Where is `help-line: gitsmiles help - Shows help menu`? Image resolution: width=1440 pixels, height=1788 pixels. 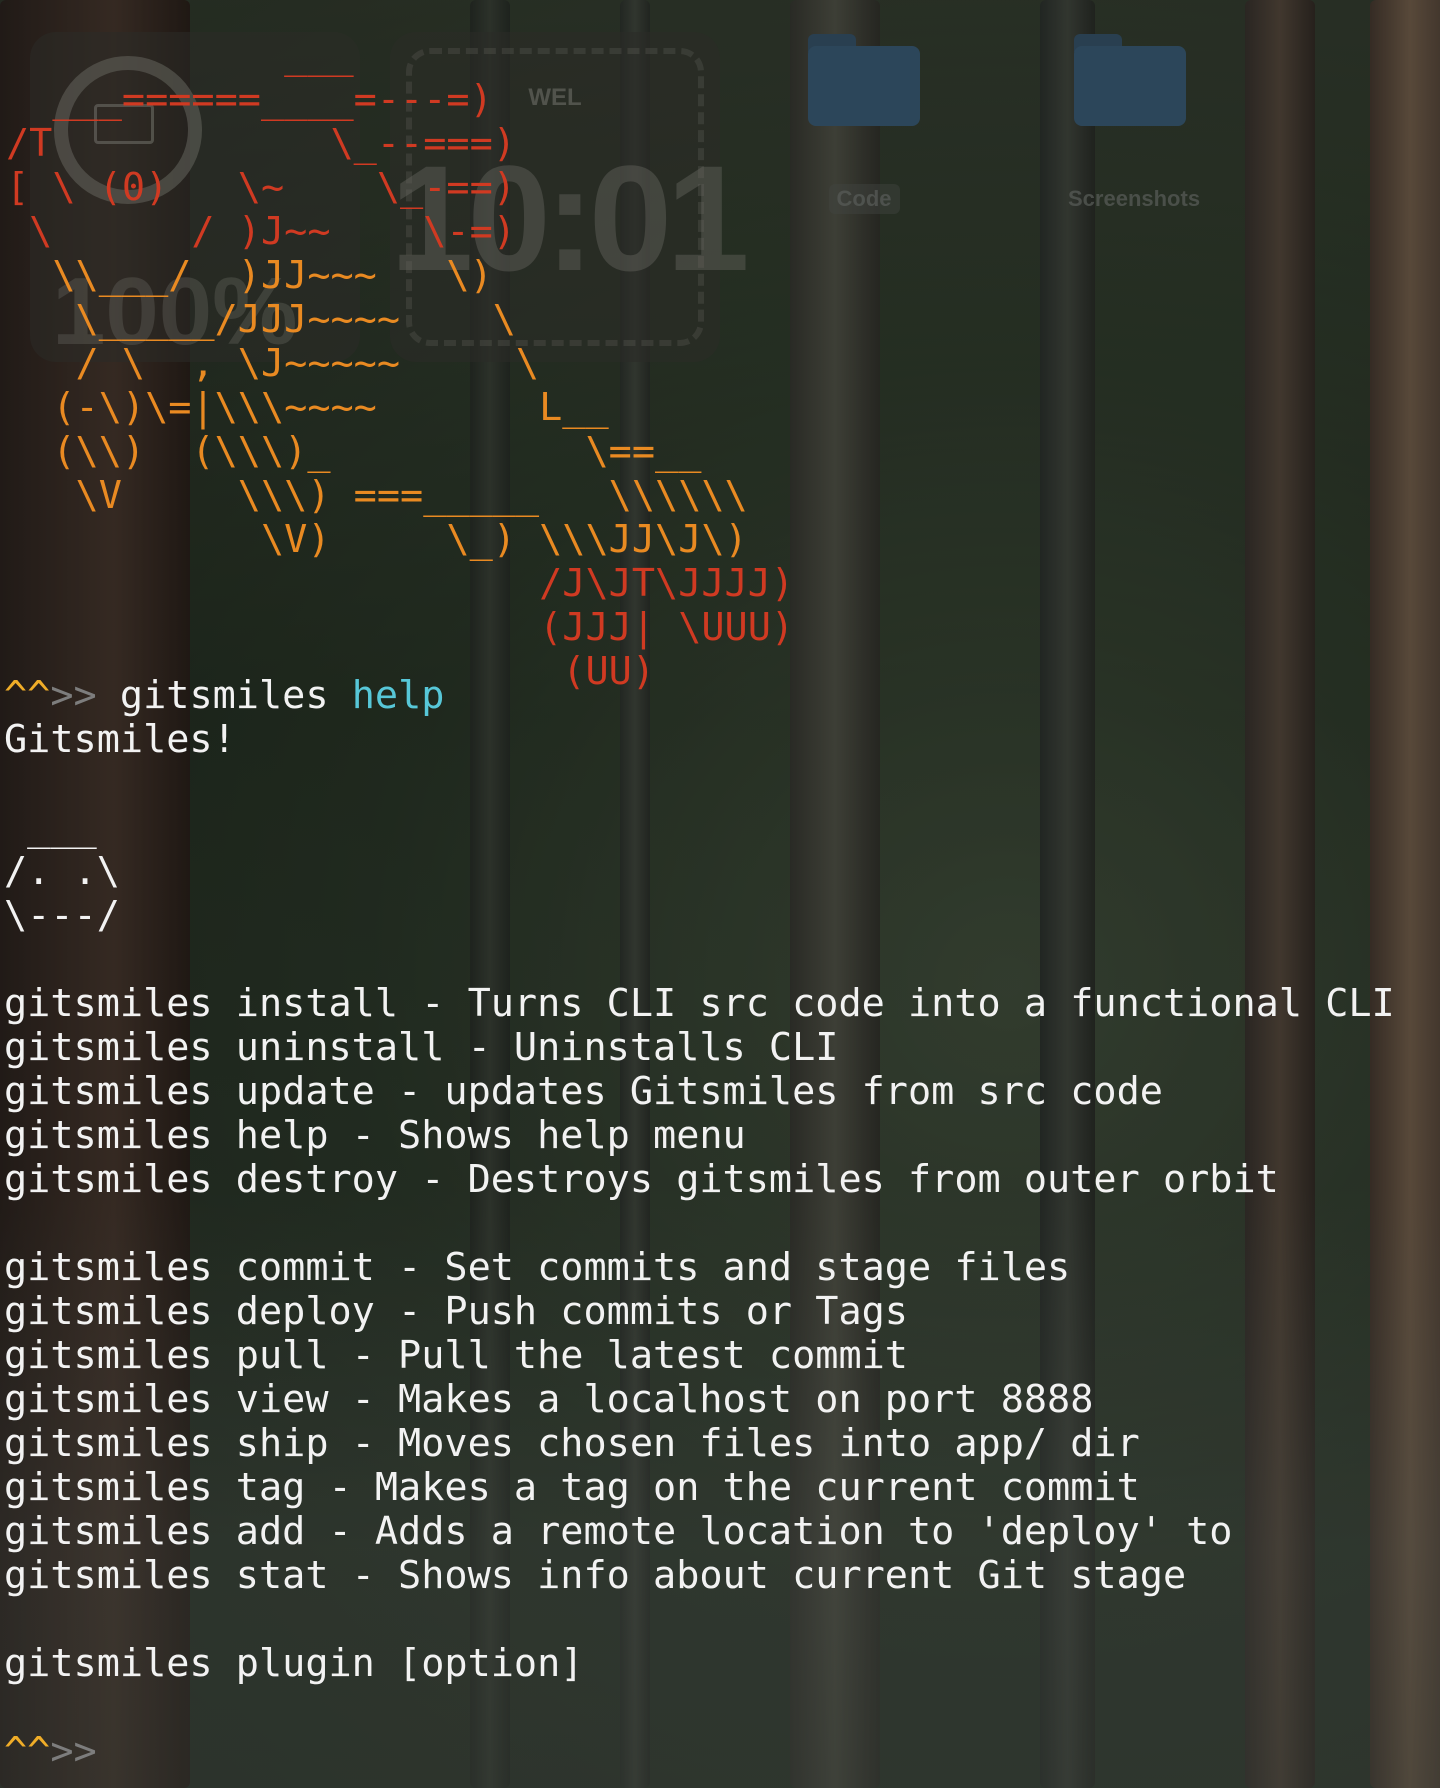
help-line: gitsmiles help - Shows help menu is located at coordinates (375, 1135).